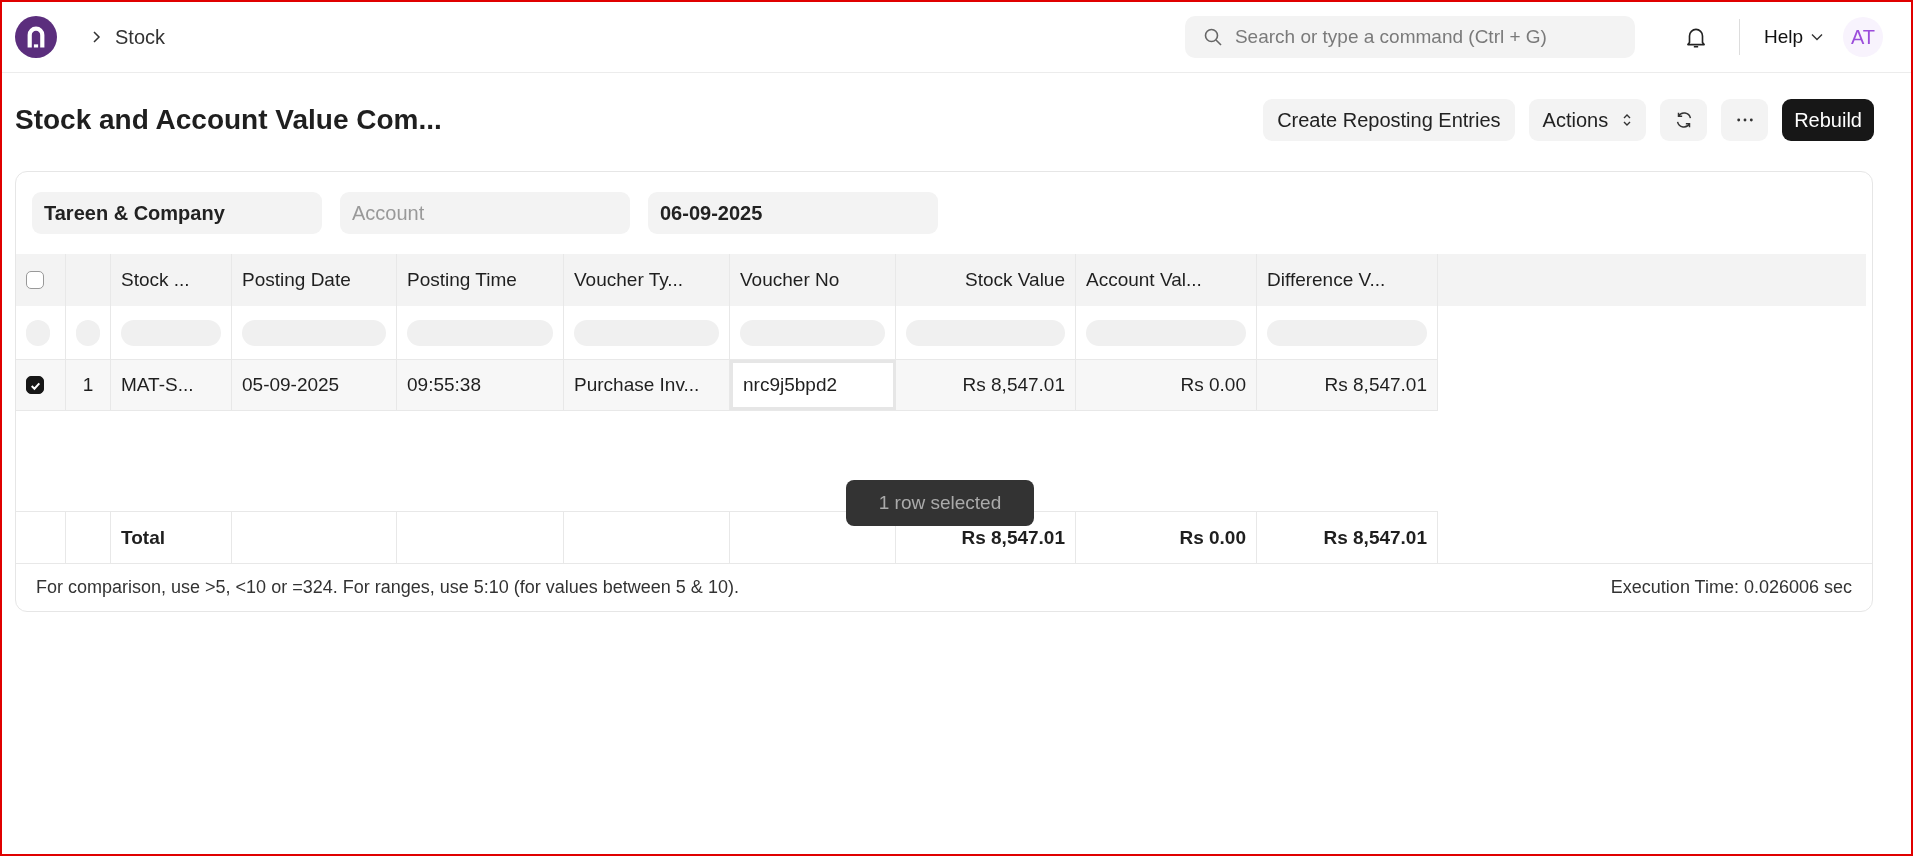  What do you see at coordinates (296, 280) in the screenshot?
I see `column-header: Posting Date` at bounding box center [296, 280].